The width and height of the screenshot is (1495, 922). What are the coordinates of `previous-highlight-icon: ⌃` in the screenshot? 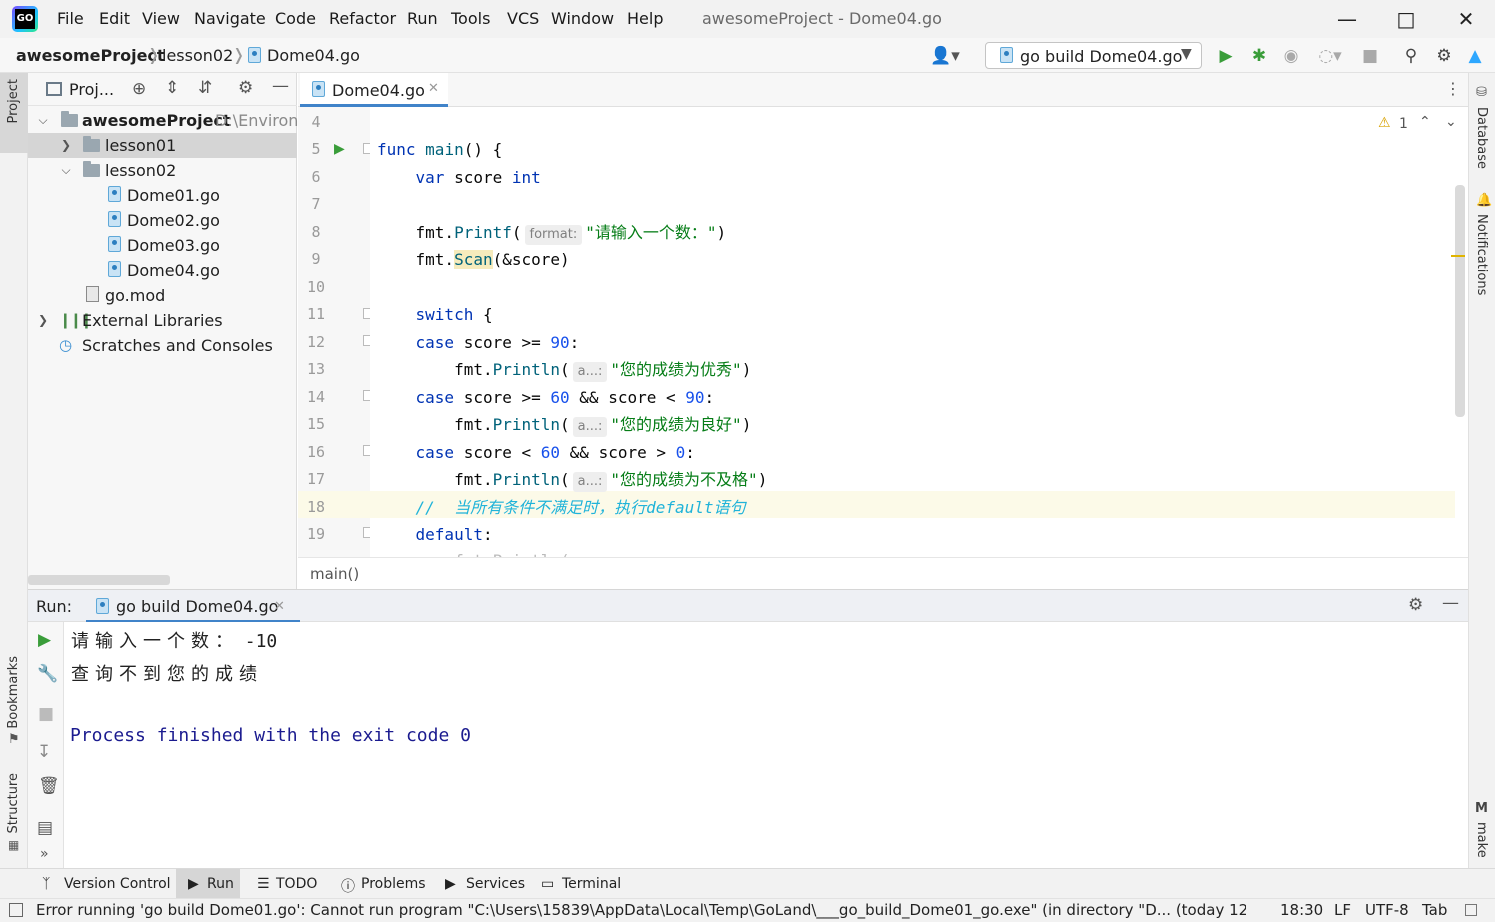 It's located at (1425, 122).